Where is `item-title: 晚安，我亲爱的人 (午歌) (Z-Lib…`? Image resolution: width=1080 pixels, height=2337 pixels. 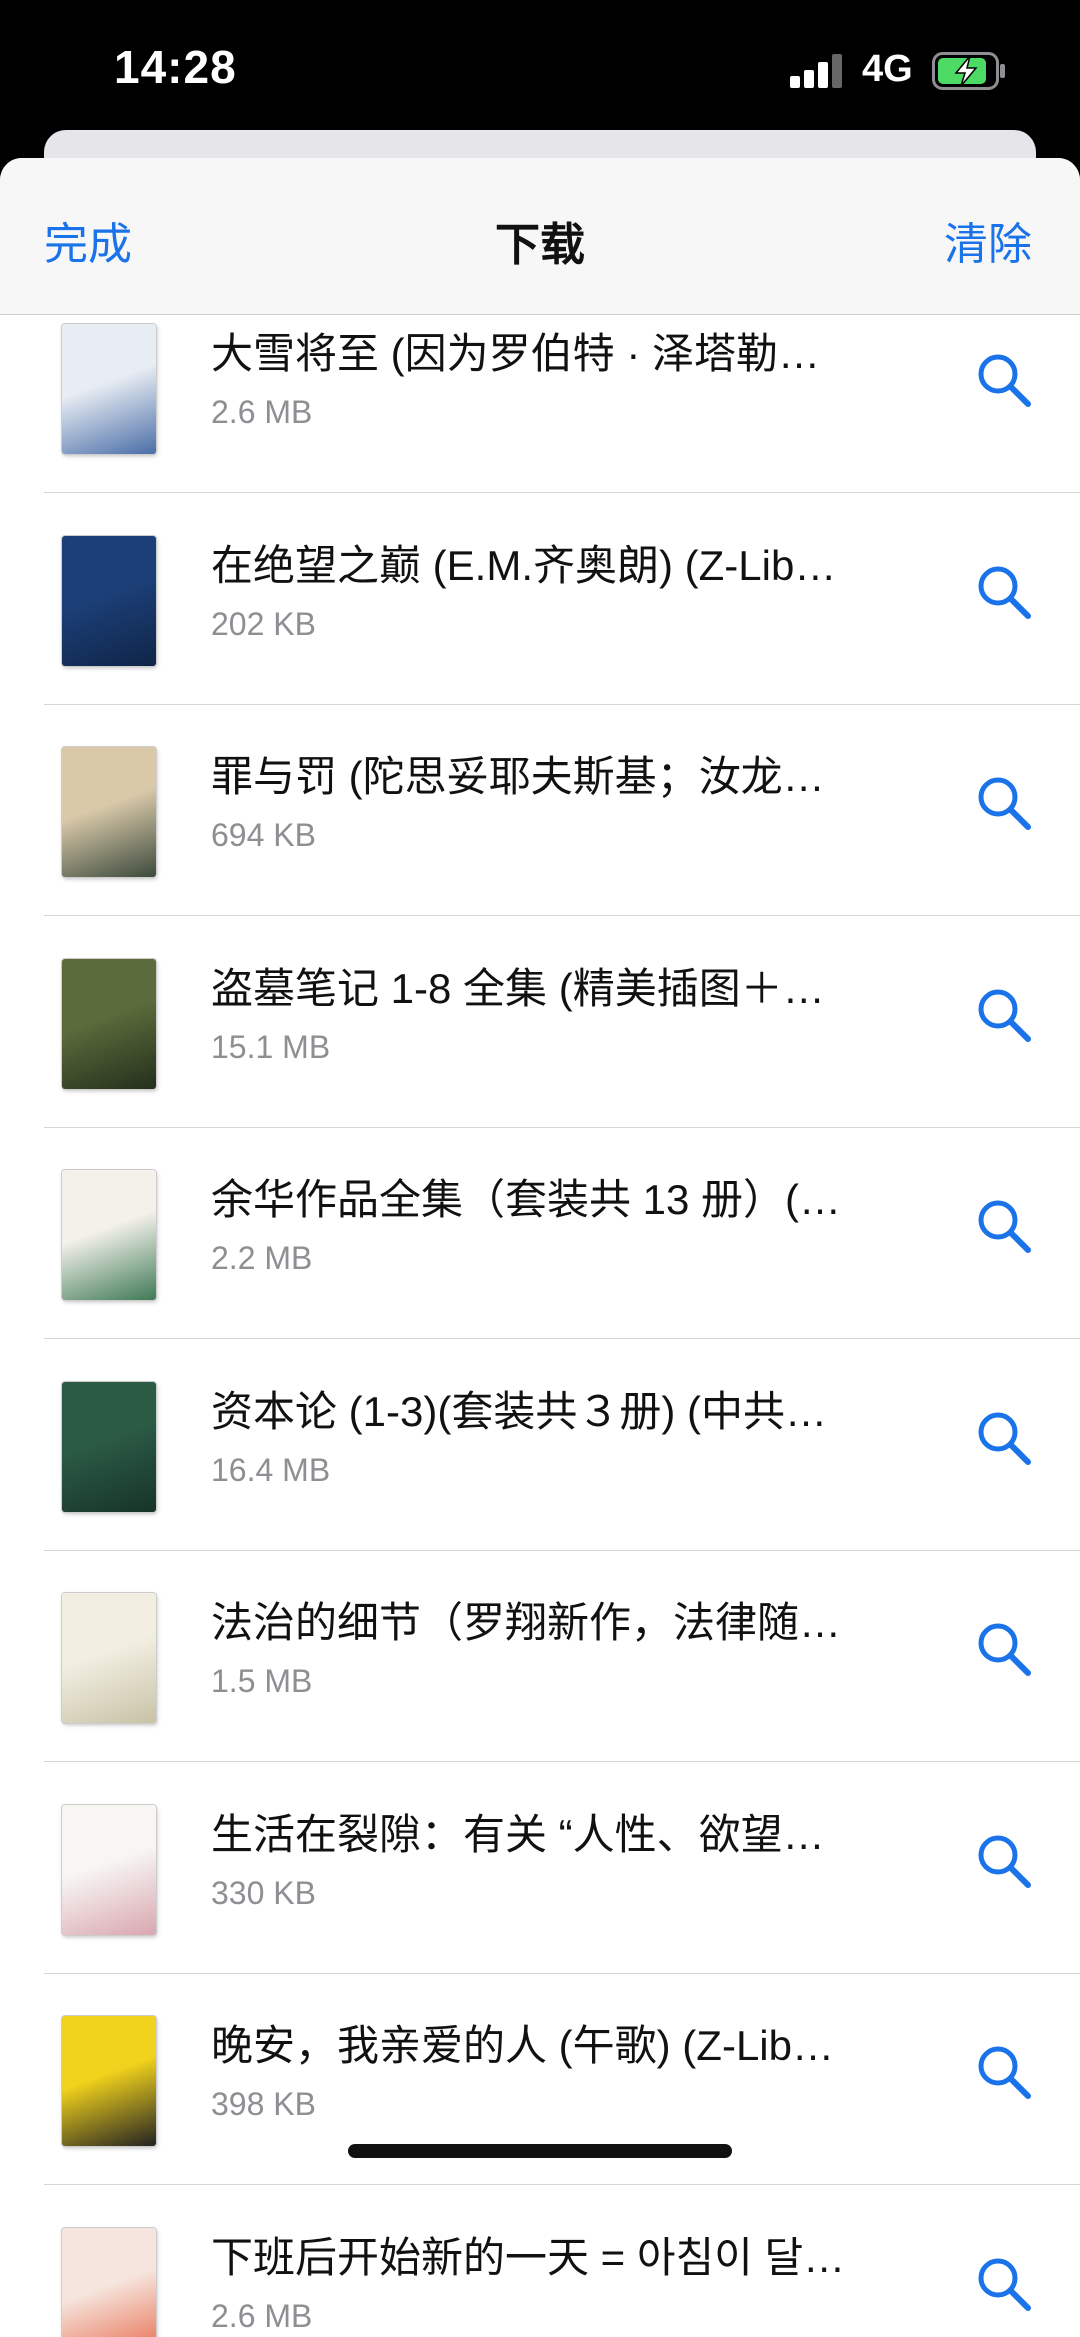
item-title: 晚安，我亲爱的人 (午歌) (Z-Lib… is located at coordinates (522, 2045).